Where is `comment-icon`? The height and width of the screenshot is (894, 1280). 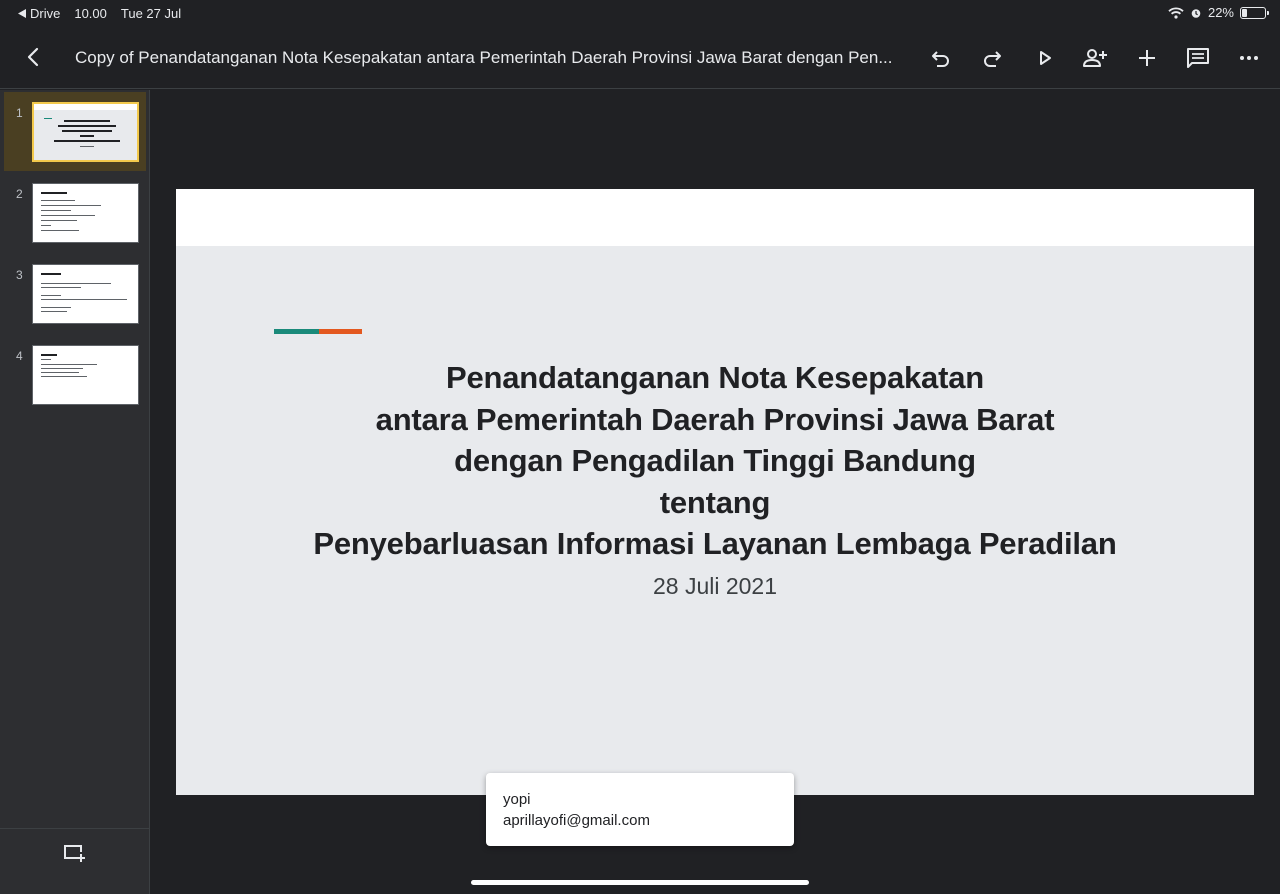 comment-icon is located at coordinates (1198, 58).